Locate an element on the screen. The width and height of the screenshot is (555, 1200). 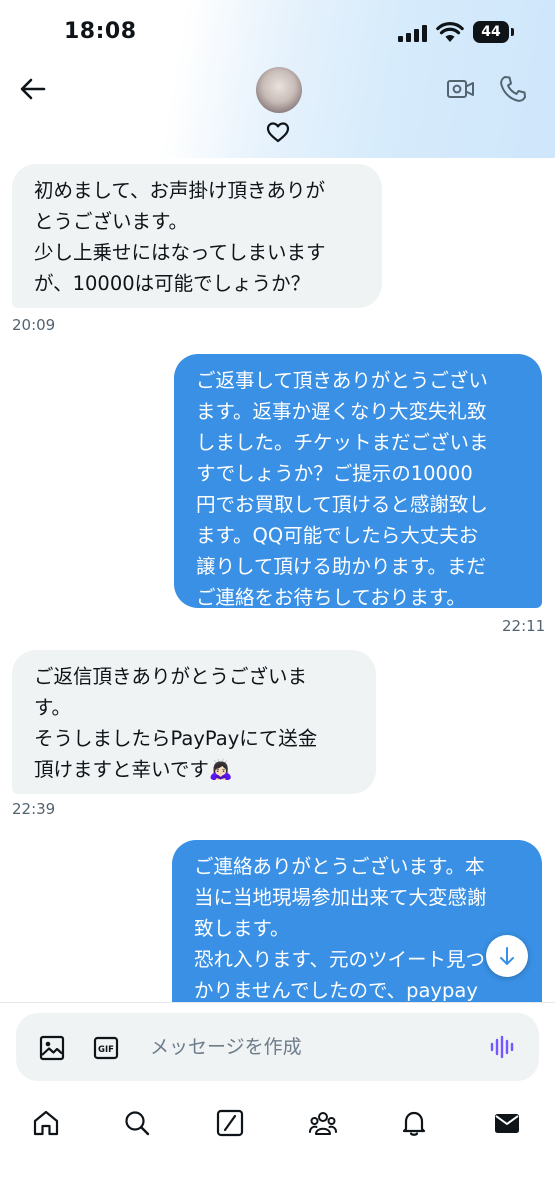
message-timestamp: 20:09 is located at coordinates (34, 325).